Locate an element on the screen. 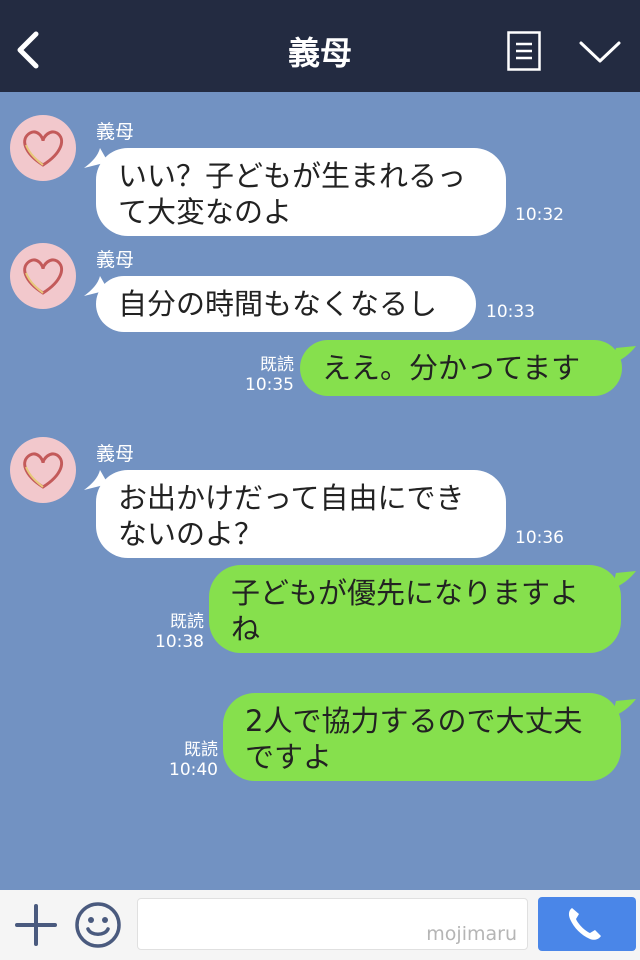 Image resolution: width=640 pixels, height=960 pixels. read-receipt: 既読 10:35 is located at coordinates (262, 375).